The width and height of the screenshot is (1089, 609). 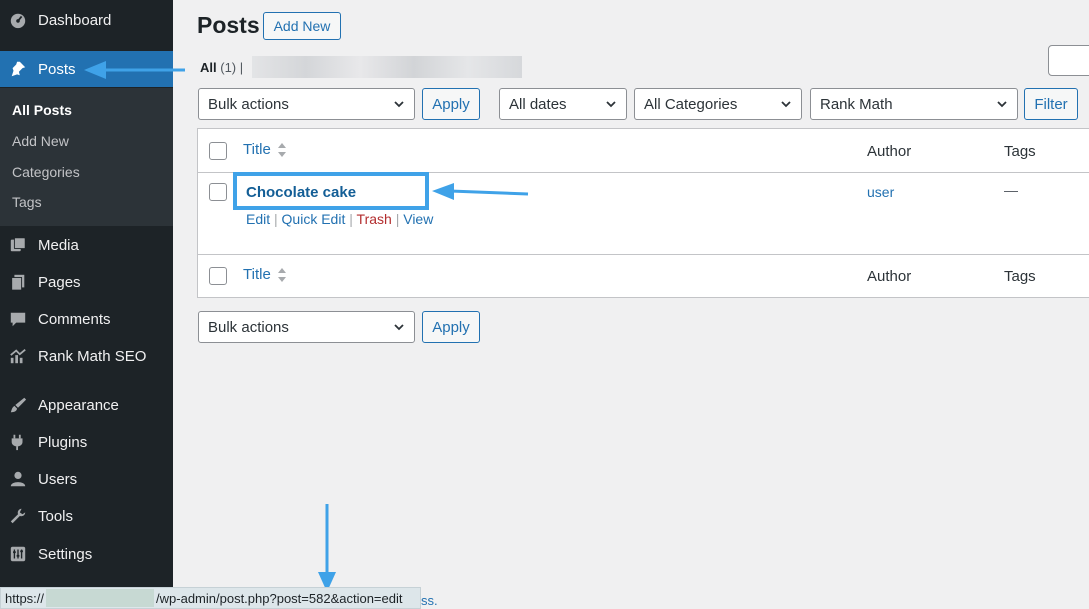 I want to click on tags-column-header: Tags, so click(x=1020, y=151).